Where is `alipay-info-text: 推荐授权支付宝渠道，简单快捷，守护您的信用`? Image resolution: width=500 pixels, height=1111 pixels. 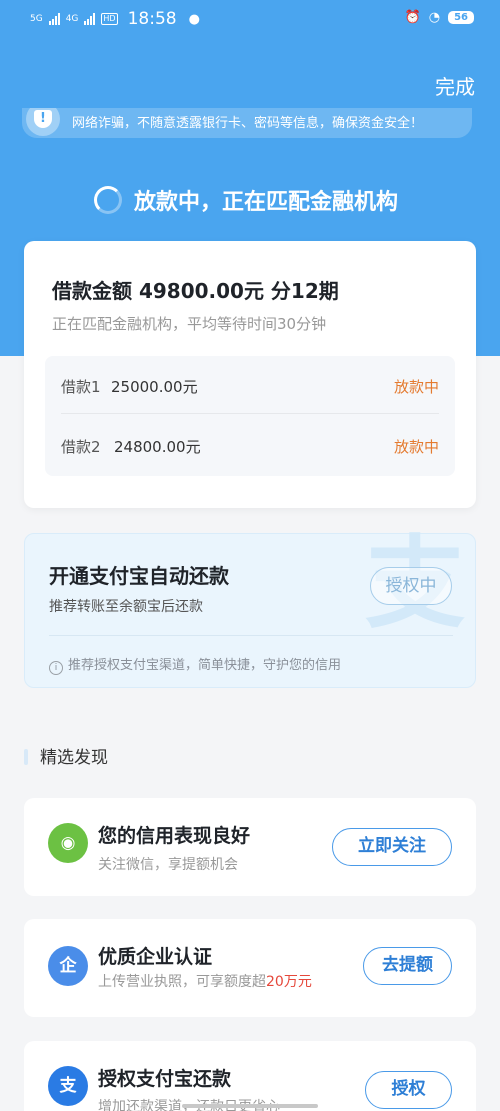
alipay-info-text: 推荐授权支付宝渠道，简单快捷，守护您的信用 is located at coordinates (205, 665).